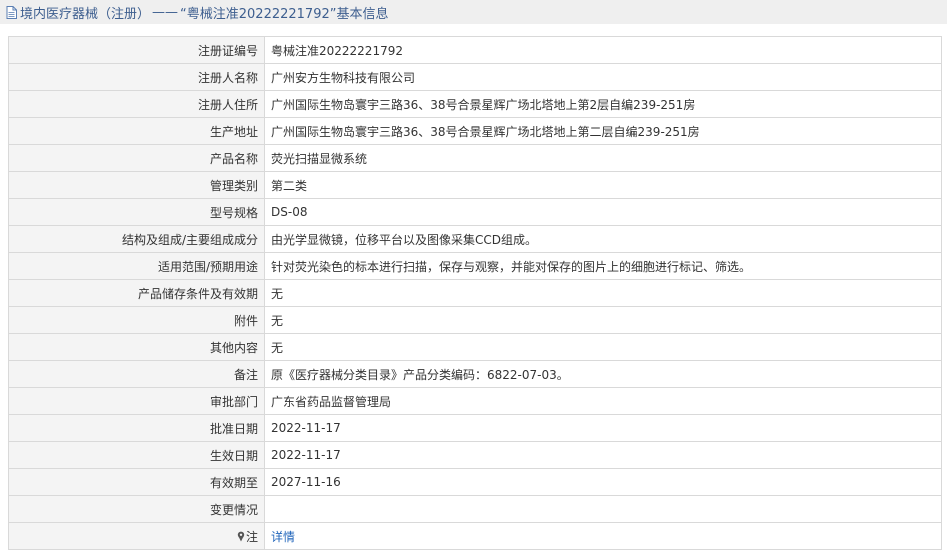 This screenshot has height=560, width=947. What do you see at coordinates (11, 12) in the screenshot?
I see `document-icon` at bounding box center [11, 12].